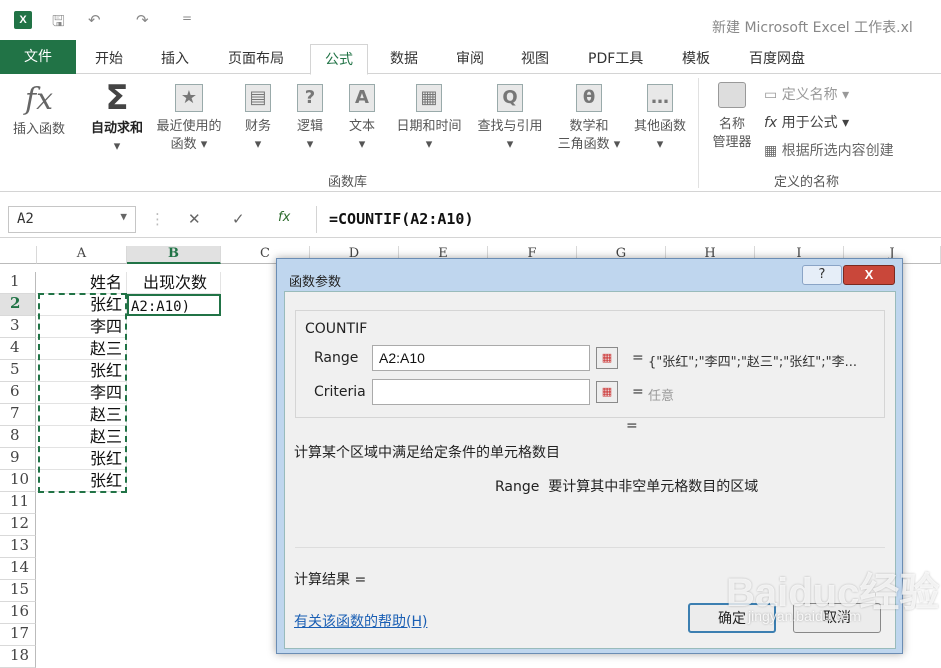 The height and width of the screenshot is (668, 941). What do you see at coordinates (18, 657) in the screenshot?
I see `row-header: 18` at bounding box center [18, 657].